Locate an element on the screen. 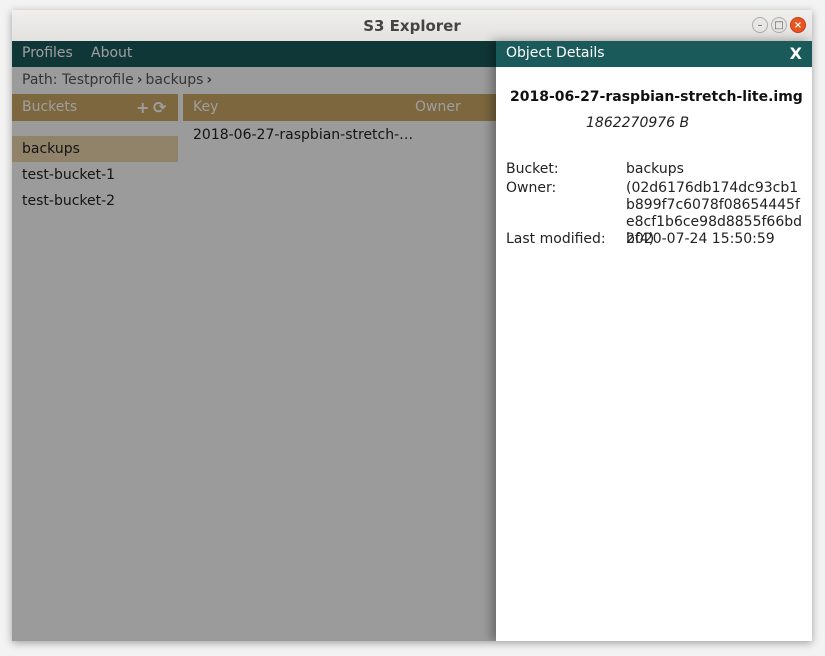  close-window-button: × is located at coordinates (798, 25).